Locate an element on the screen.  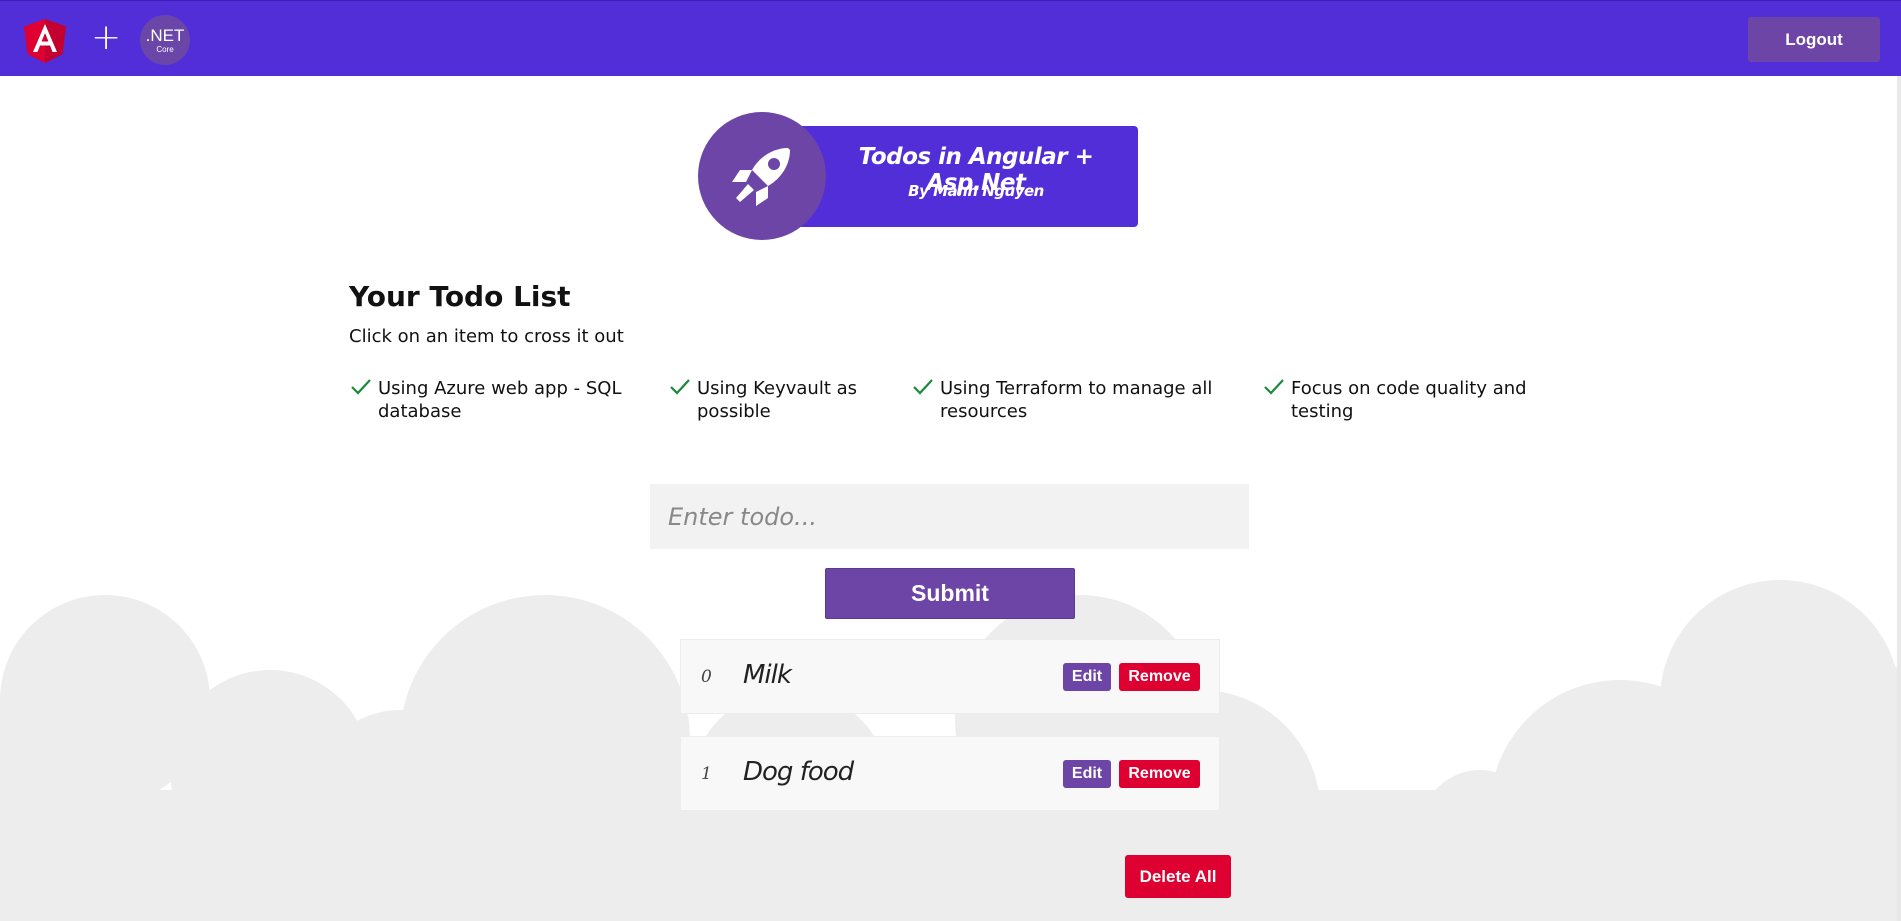
feature-text: Using Azure web app - SQL database is located at coordinates (500, 400).